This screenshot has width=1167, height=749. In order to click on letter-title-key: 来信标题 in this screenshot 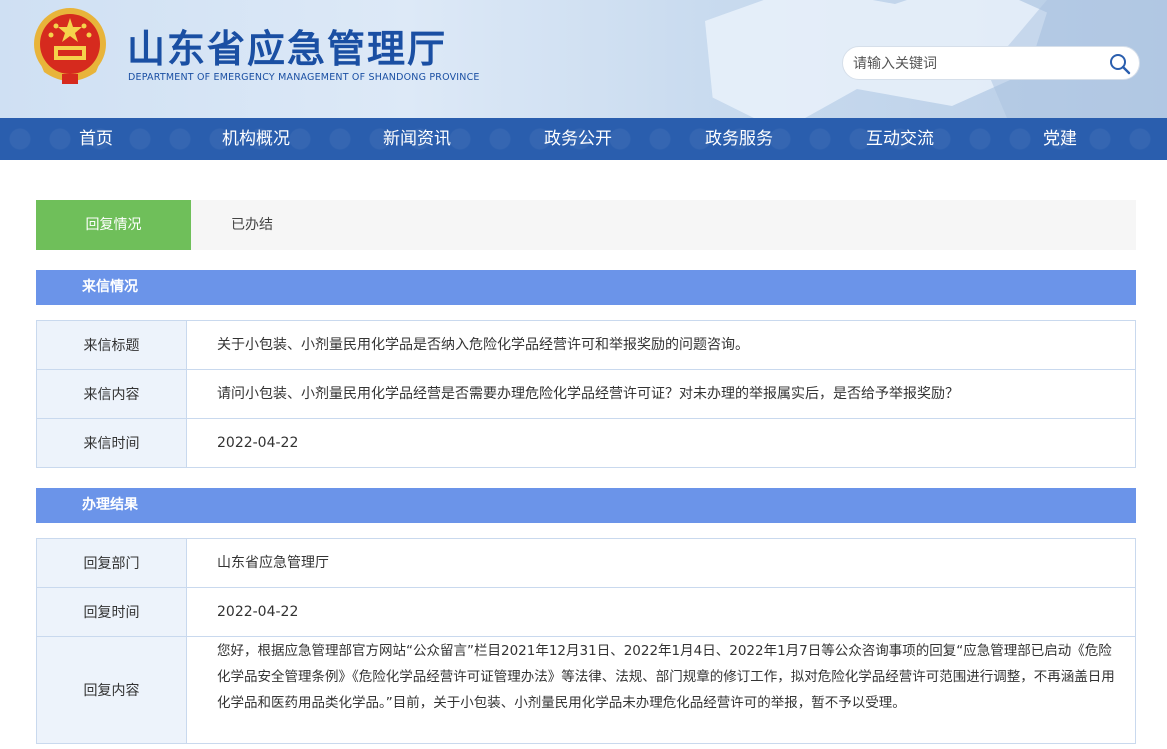, I will do `click(112, 345)`.